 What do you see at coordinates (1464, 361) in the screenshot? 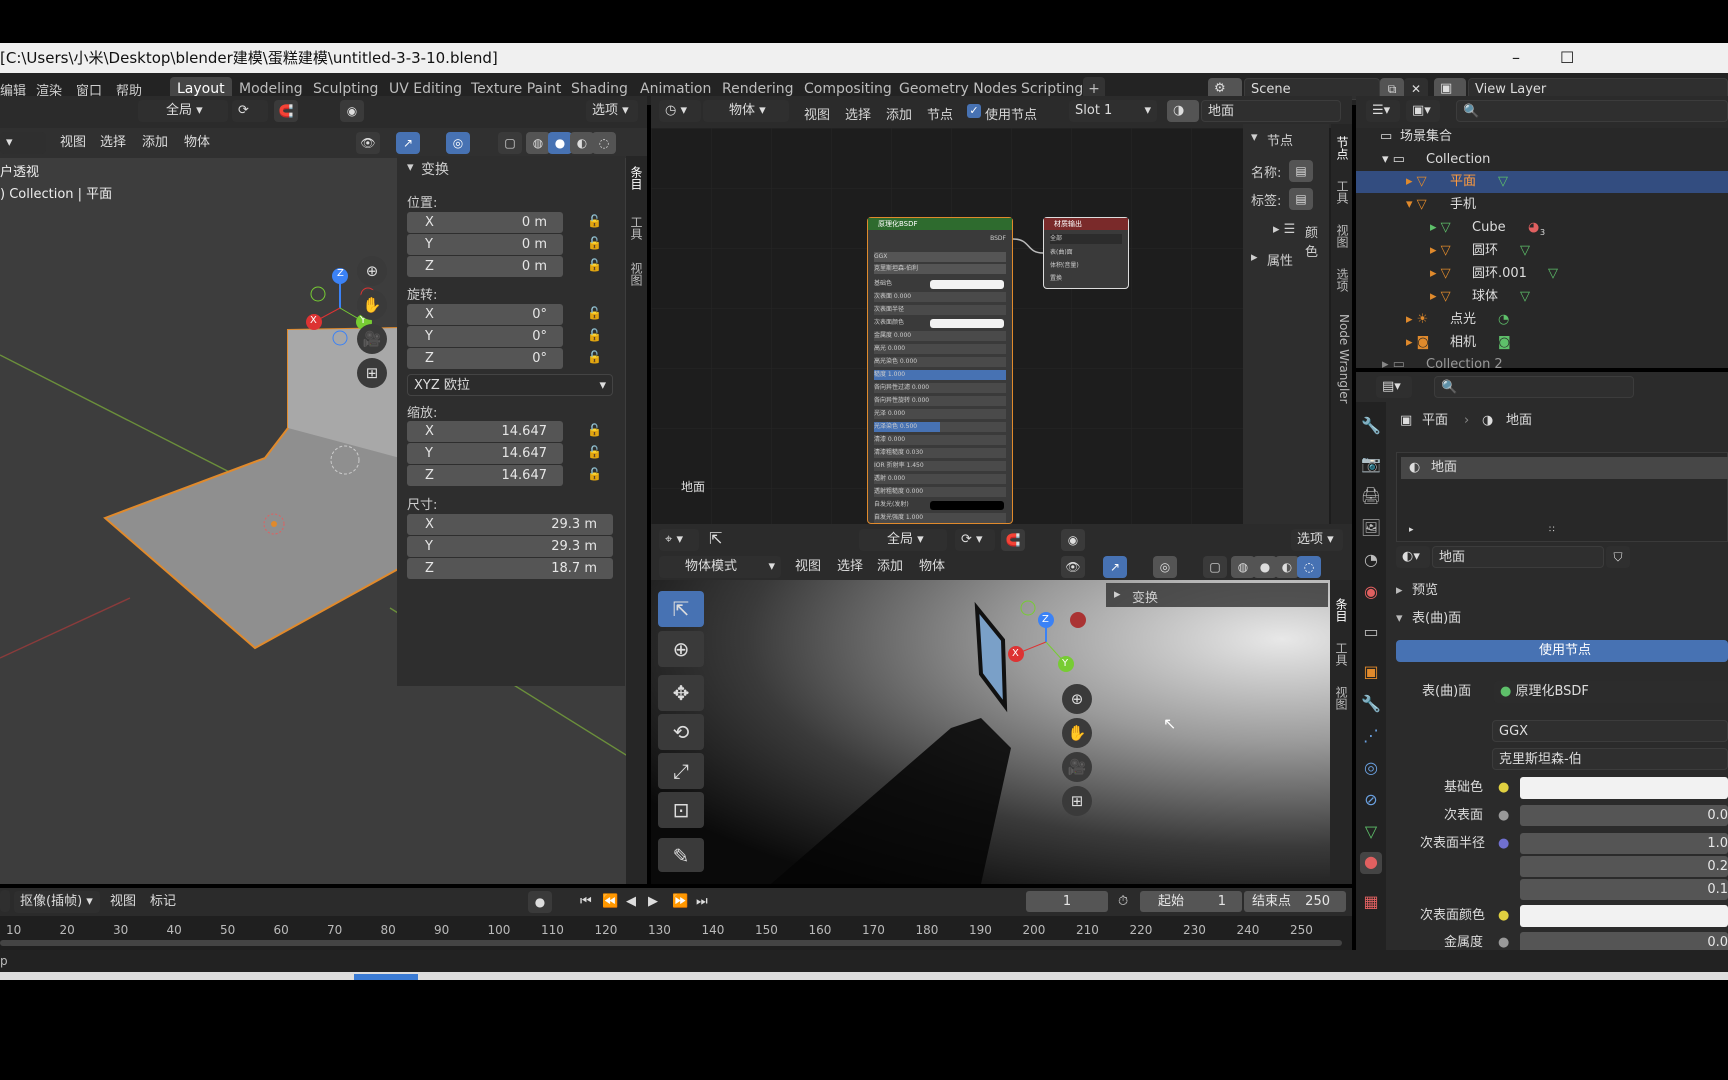
I see `outliner-item-collection-2: Collection 2` at bounding box center [1464, 361].